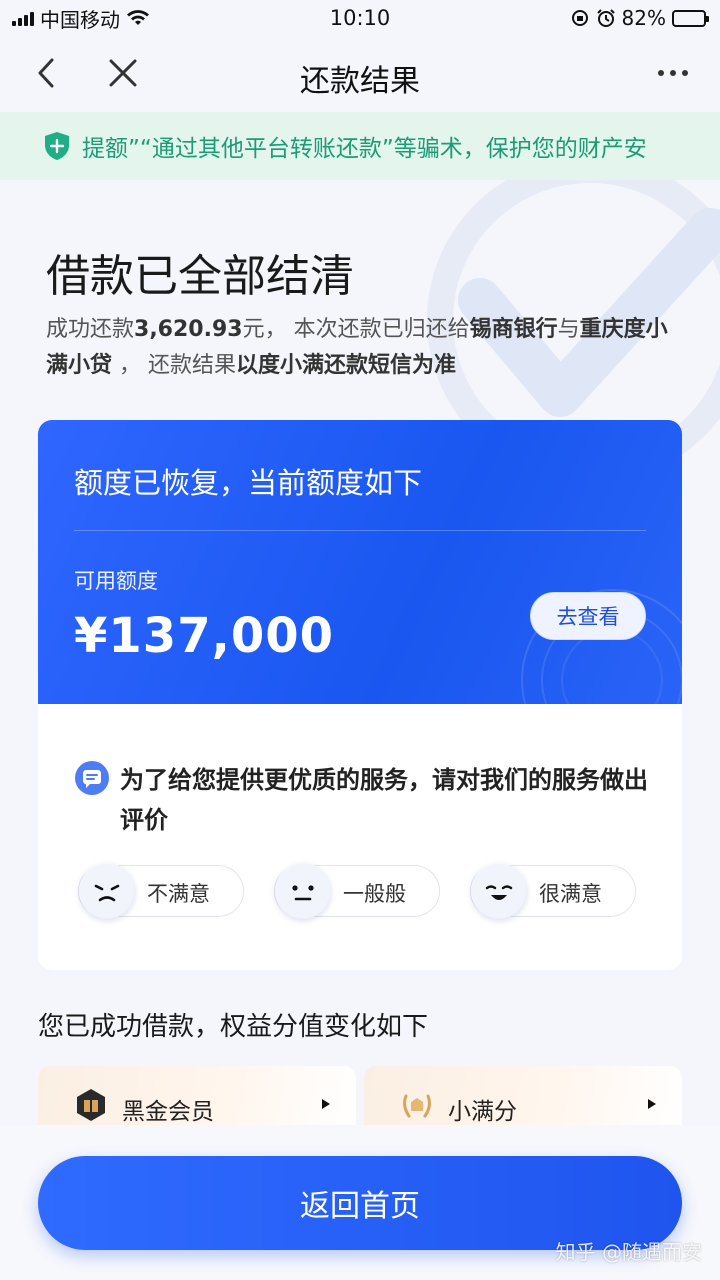 The image size is (720, 1280). What do you see at coordinates (123, 73) in the screenshot?
I see `close-icon` at bounding box center [123, 73].